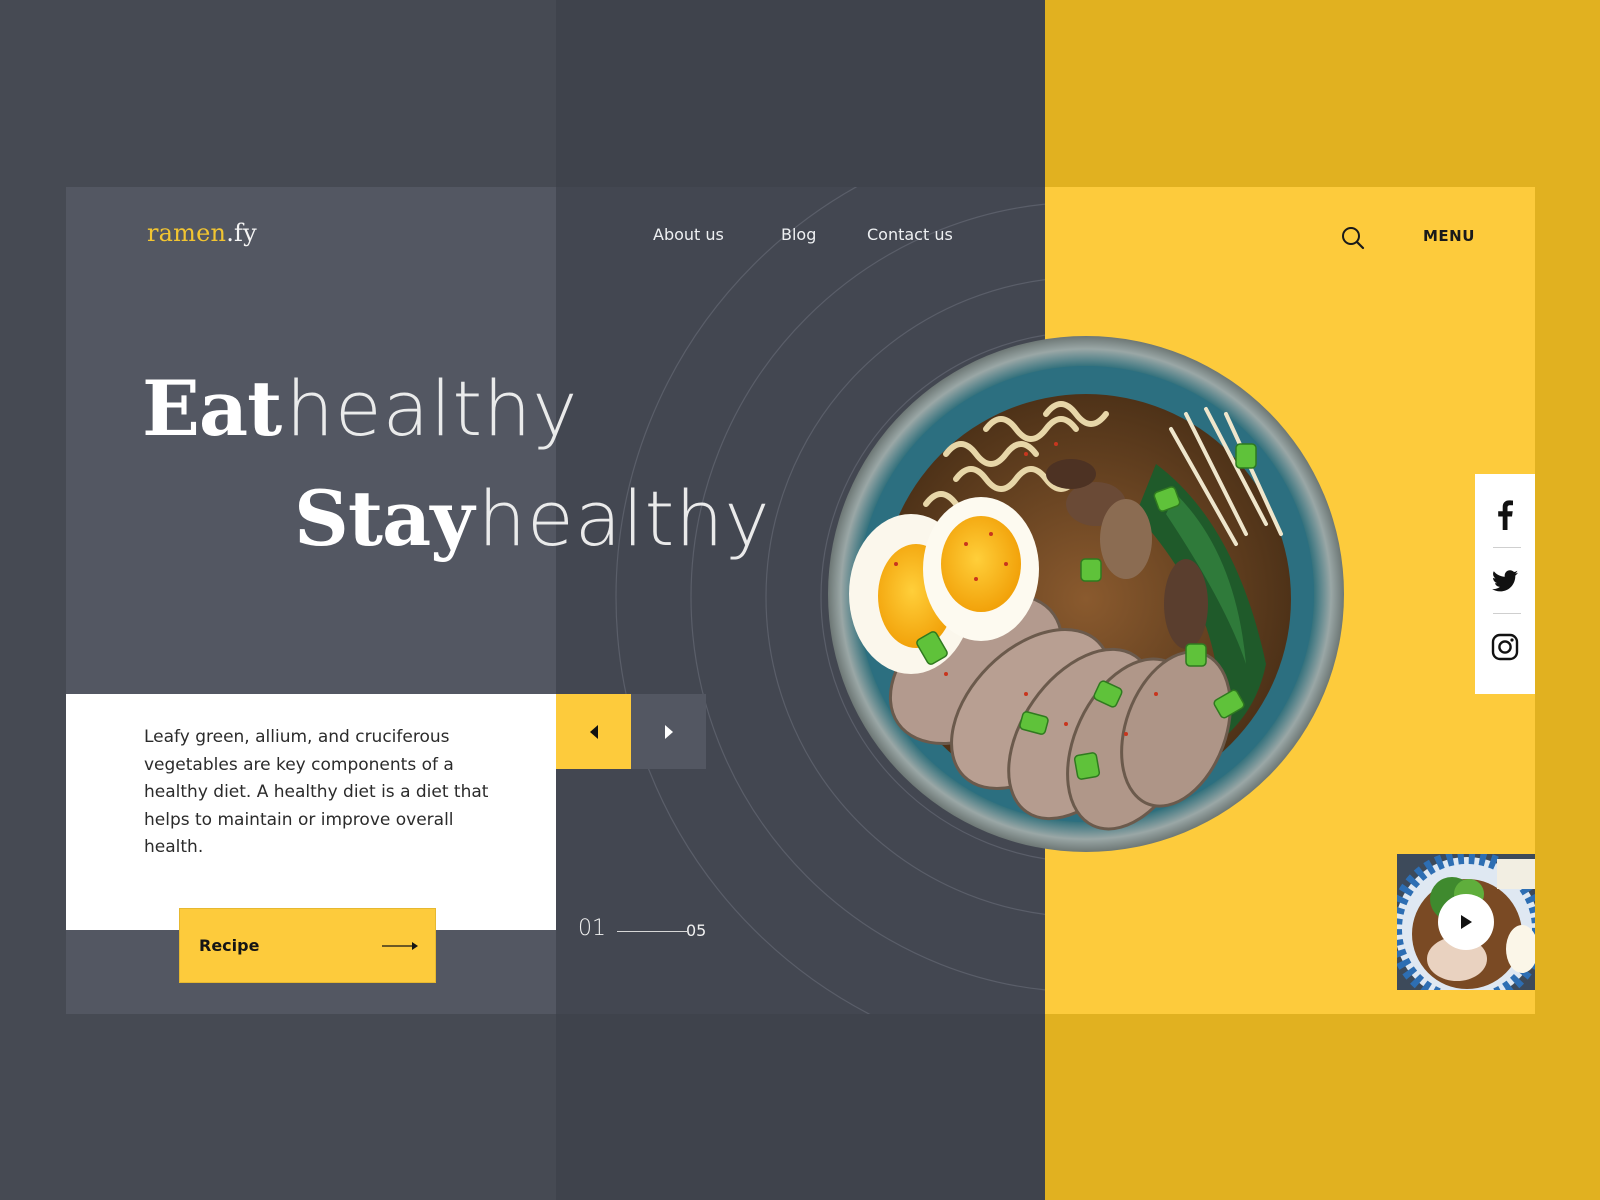  Describe the element at coordinates (241, 233) in the screenshot. I see `logo-part-fy: .fy` at that location.